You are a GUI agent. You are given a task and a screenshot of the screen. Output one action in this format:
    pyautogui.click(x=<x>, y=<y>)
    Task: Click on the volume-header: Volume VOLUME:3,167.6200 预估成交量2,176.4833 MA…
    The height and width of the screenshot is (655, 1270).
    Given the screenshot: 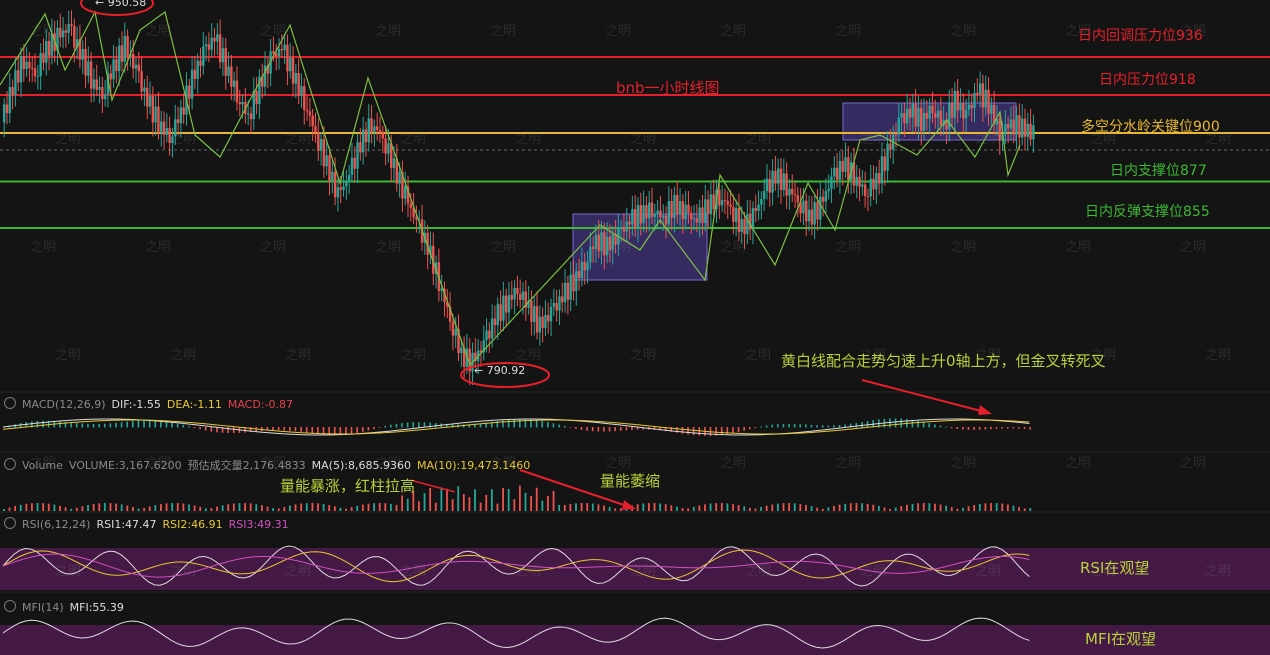 What is the action you would take?
    pyautogui.click(x=270, y=465)
    